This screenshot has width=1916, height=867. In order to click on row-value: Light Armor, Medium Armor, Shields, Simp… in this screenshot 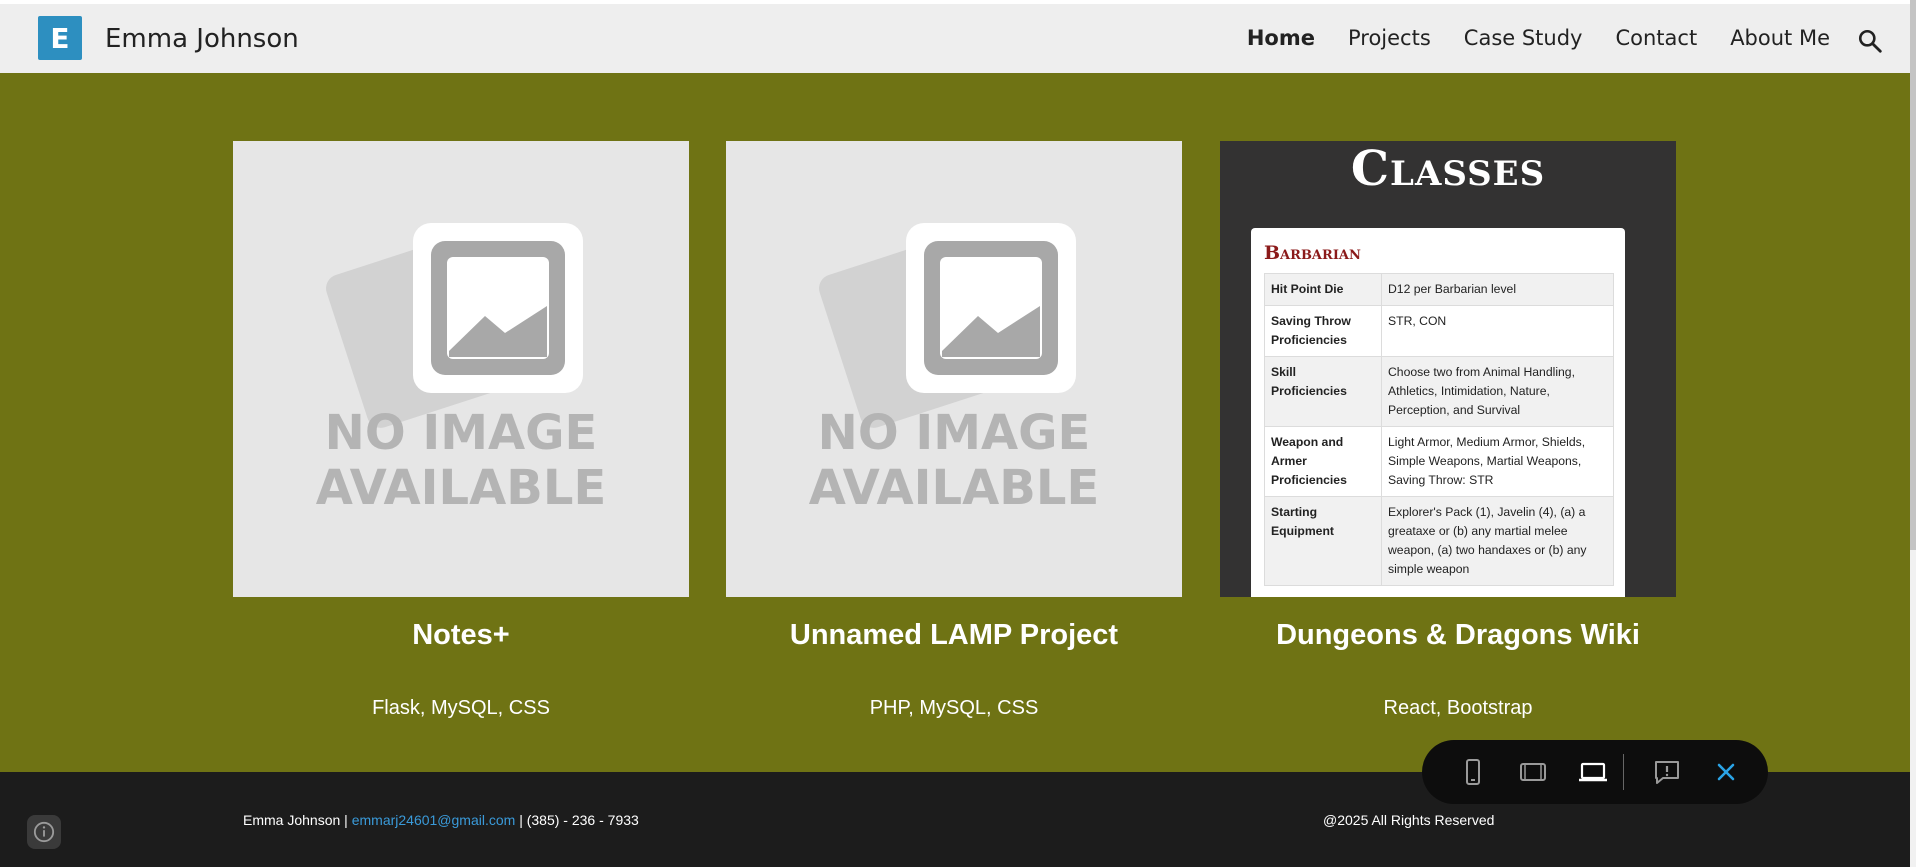, I will do `click(1497, 461)`.